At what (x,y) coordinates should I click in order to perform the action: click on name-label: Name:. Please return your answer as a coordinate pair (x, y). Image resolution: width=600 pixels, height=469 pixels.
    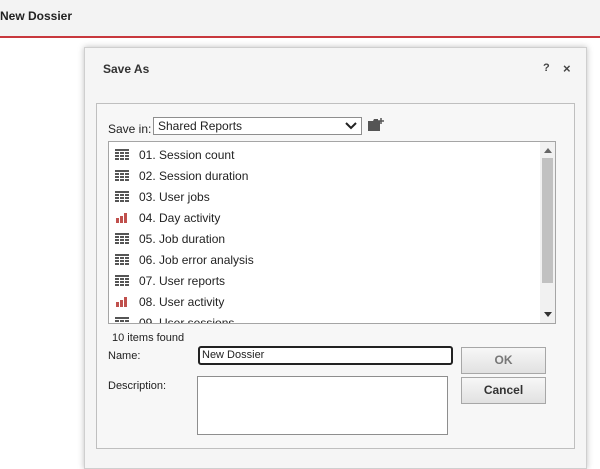
    Looking at the image, I should click on (124, 356).